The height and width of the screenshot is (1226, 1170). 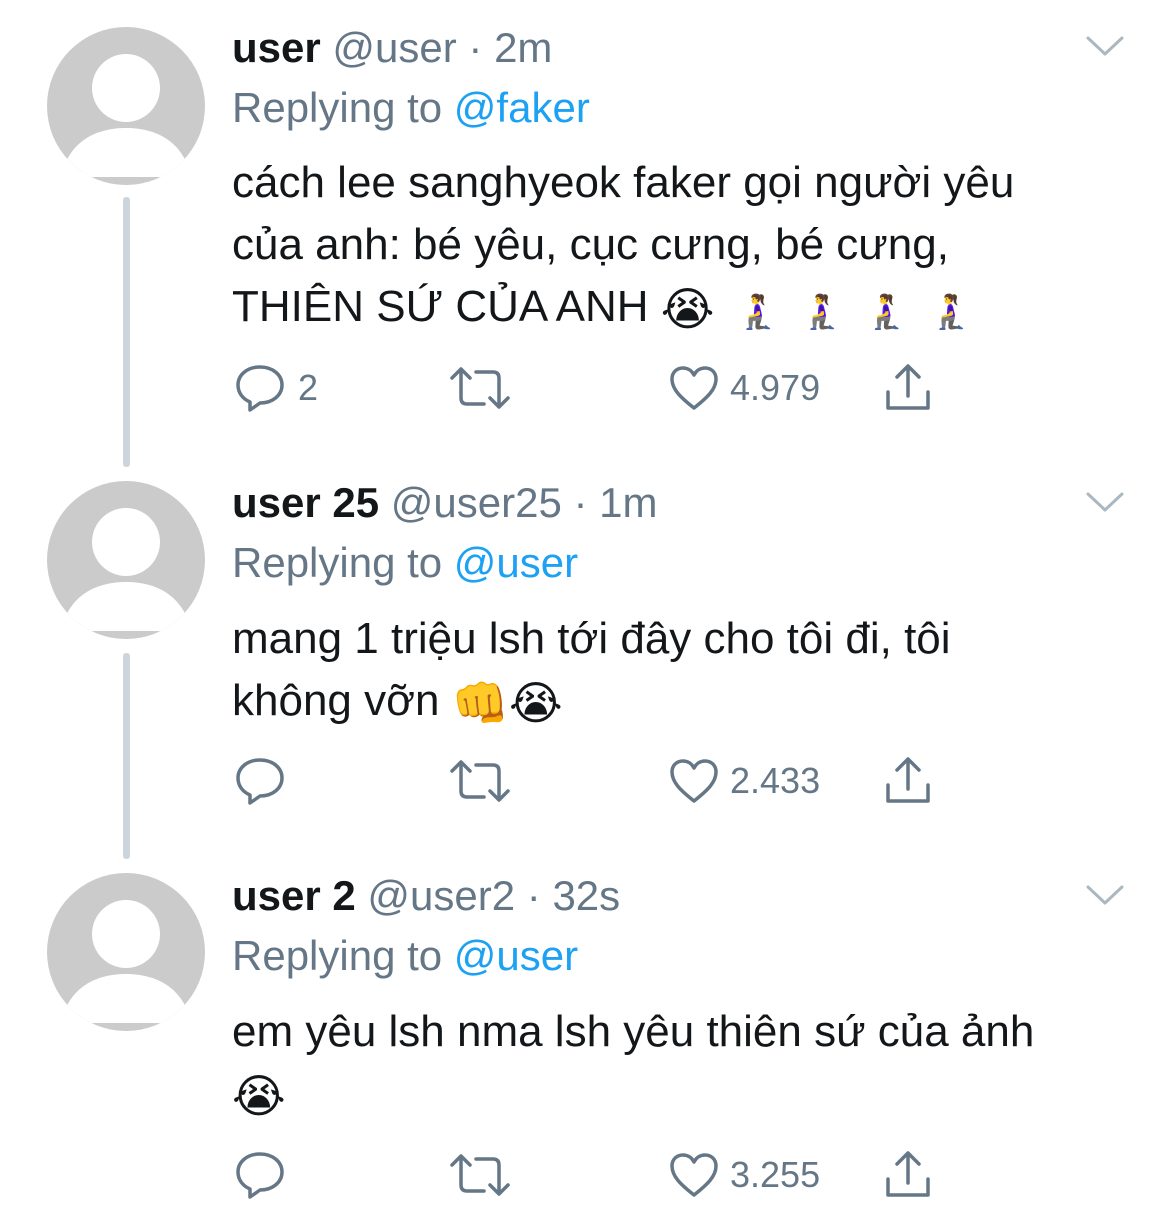 What do you see at coordinates (308, 387) in the screenshot?
I see `reply-count: 2` at bounding box center [308, 387].